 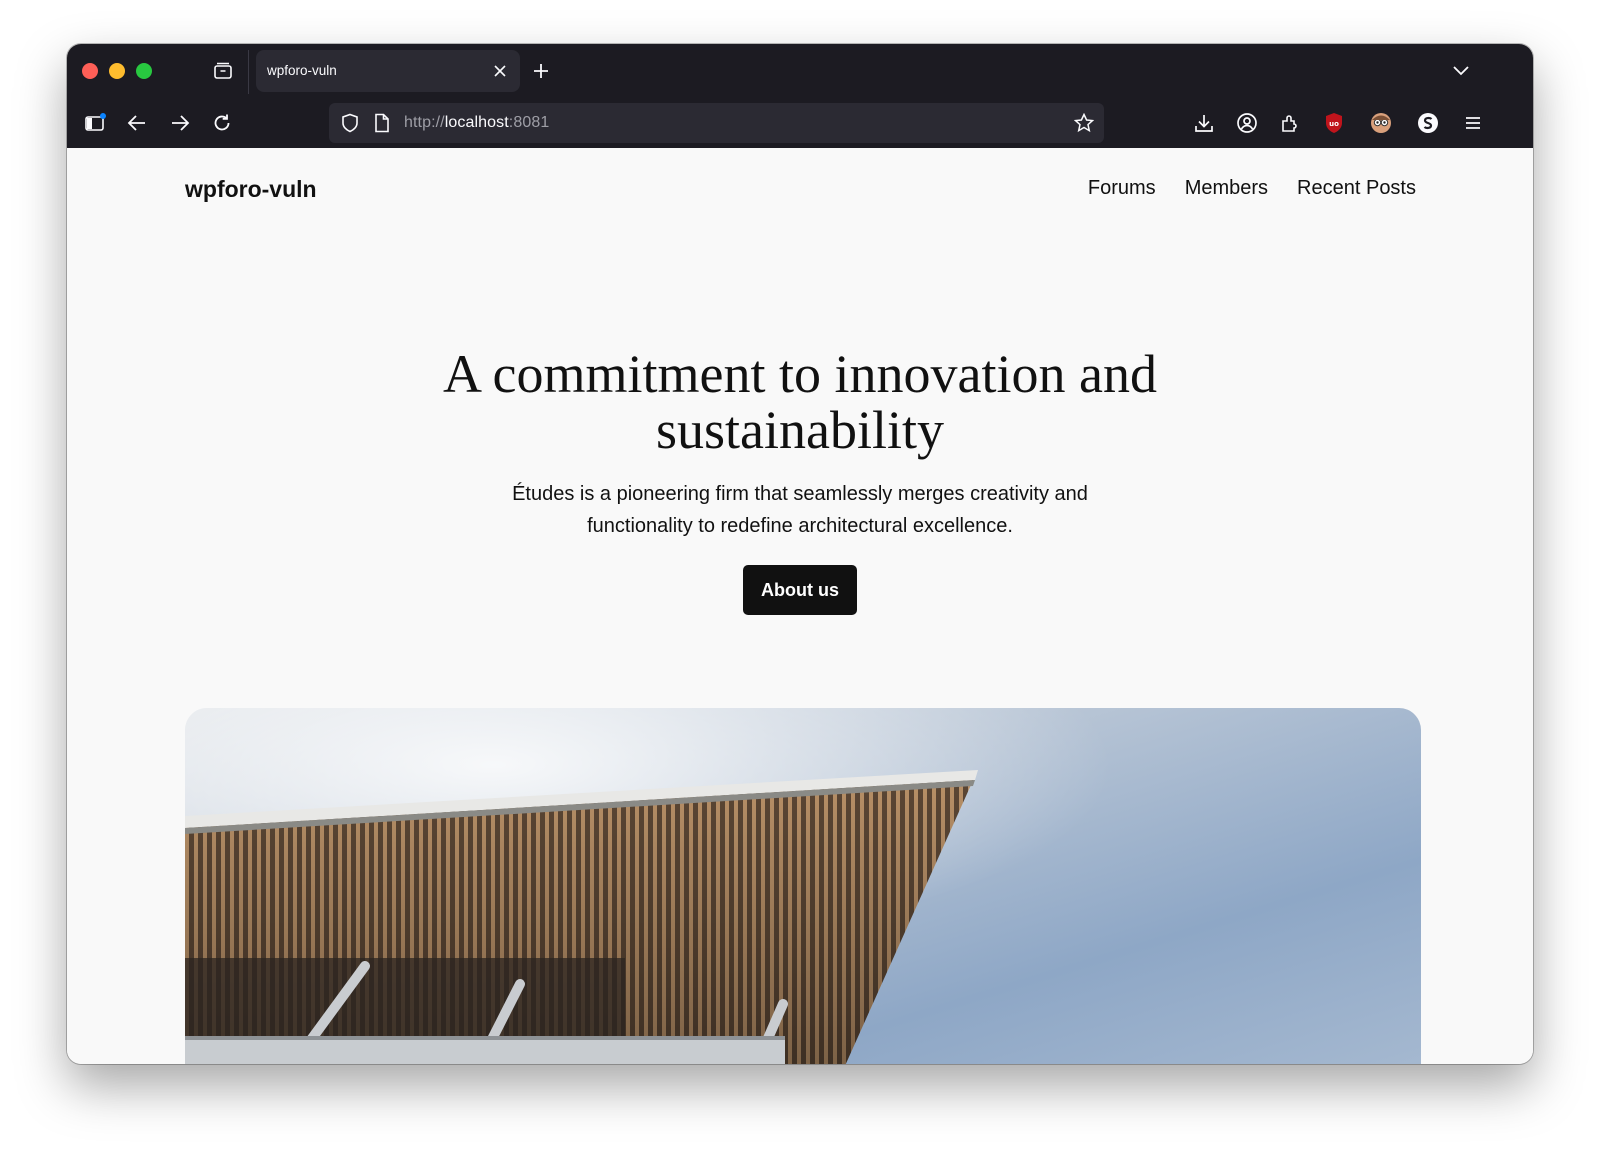 What do you see at coordinates (1381, 123) in the screenshot?
I see `extension-face-icon` at bounding box center [1381, 123].